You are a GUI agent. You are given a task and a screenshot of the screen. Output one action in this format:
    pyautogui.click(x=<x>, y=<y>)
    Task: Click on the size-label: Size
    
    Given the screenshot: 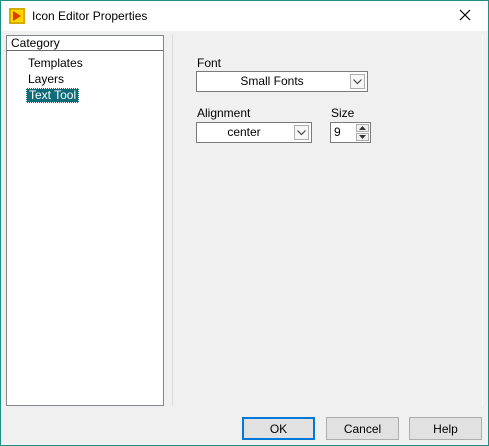 What is the action you would take?
    pyautogui.click(x=343, y=113)
    